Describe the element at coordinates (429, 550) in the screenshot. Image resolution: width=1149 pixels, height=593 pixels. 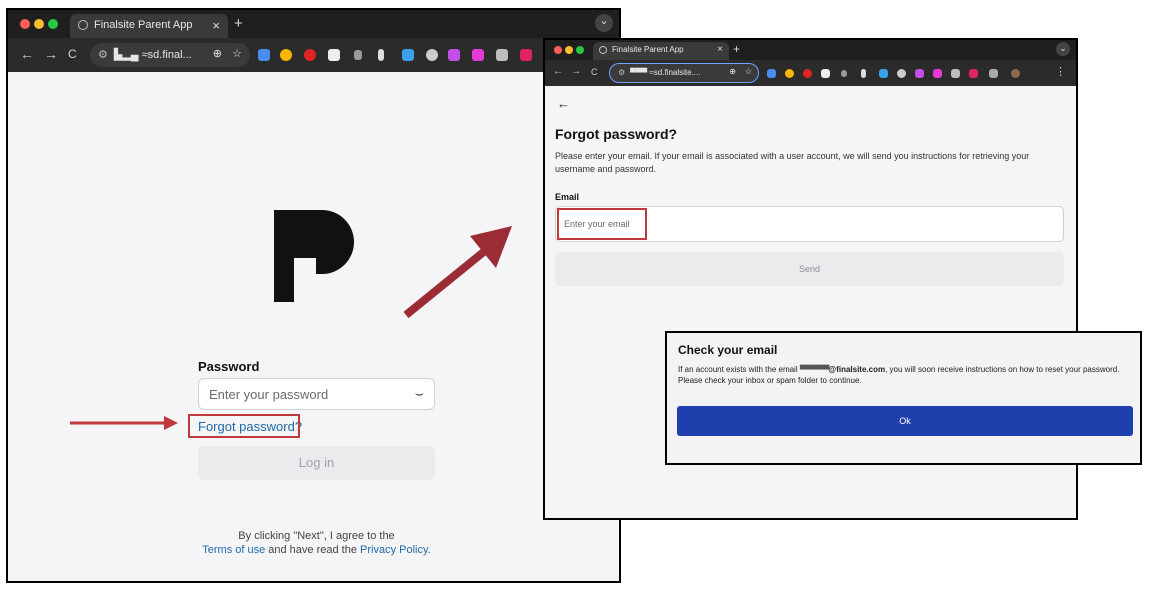
I see `footer-end-text: .` at that location.